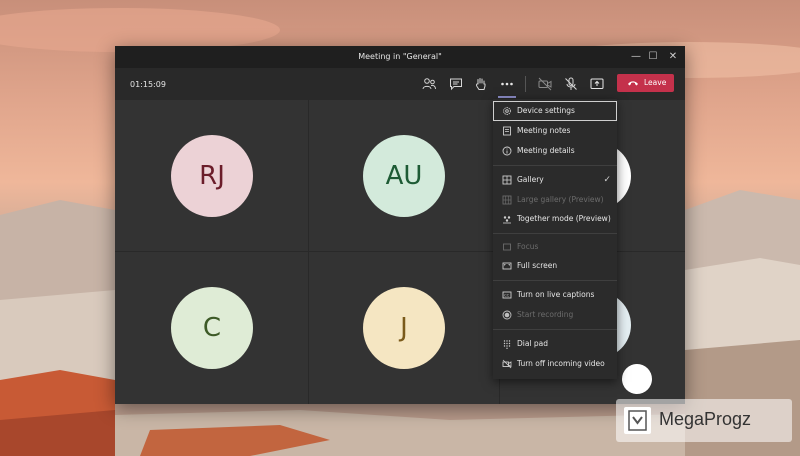 Image resolution: width=800 pixels, height=456 pixels. What do you see at coordinates (507, 131) in the screenshot?
I see `notes-icon` at bounding box center [507, 131].